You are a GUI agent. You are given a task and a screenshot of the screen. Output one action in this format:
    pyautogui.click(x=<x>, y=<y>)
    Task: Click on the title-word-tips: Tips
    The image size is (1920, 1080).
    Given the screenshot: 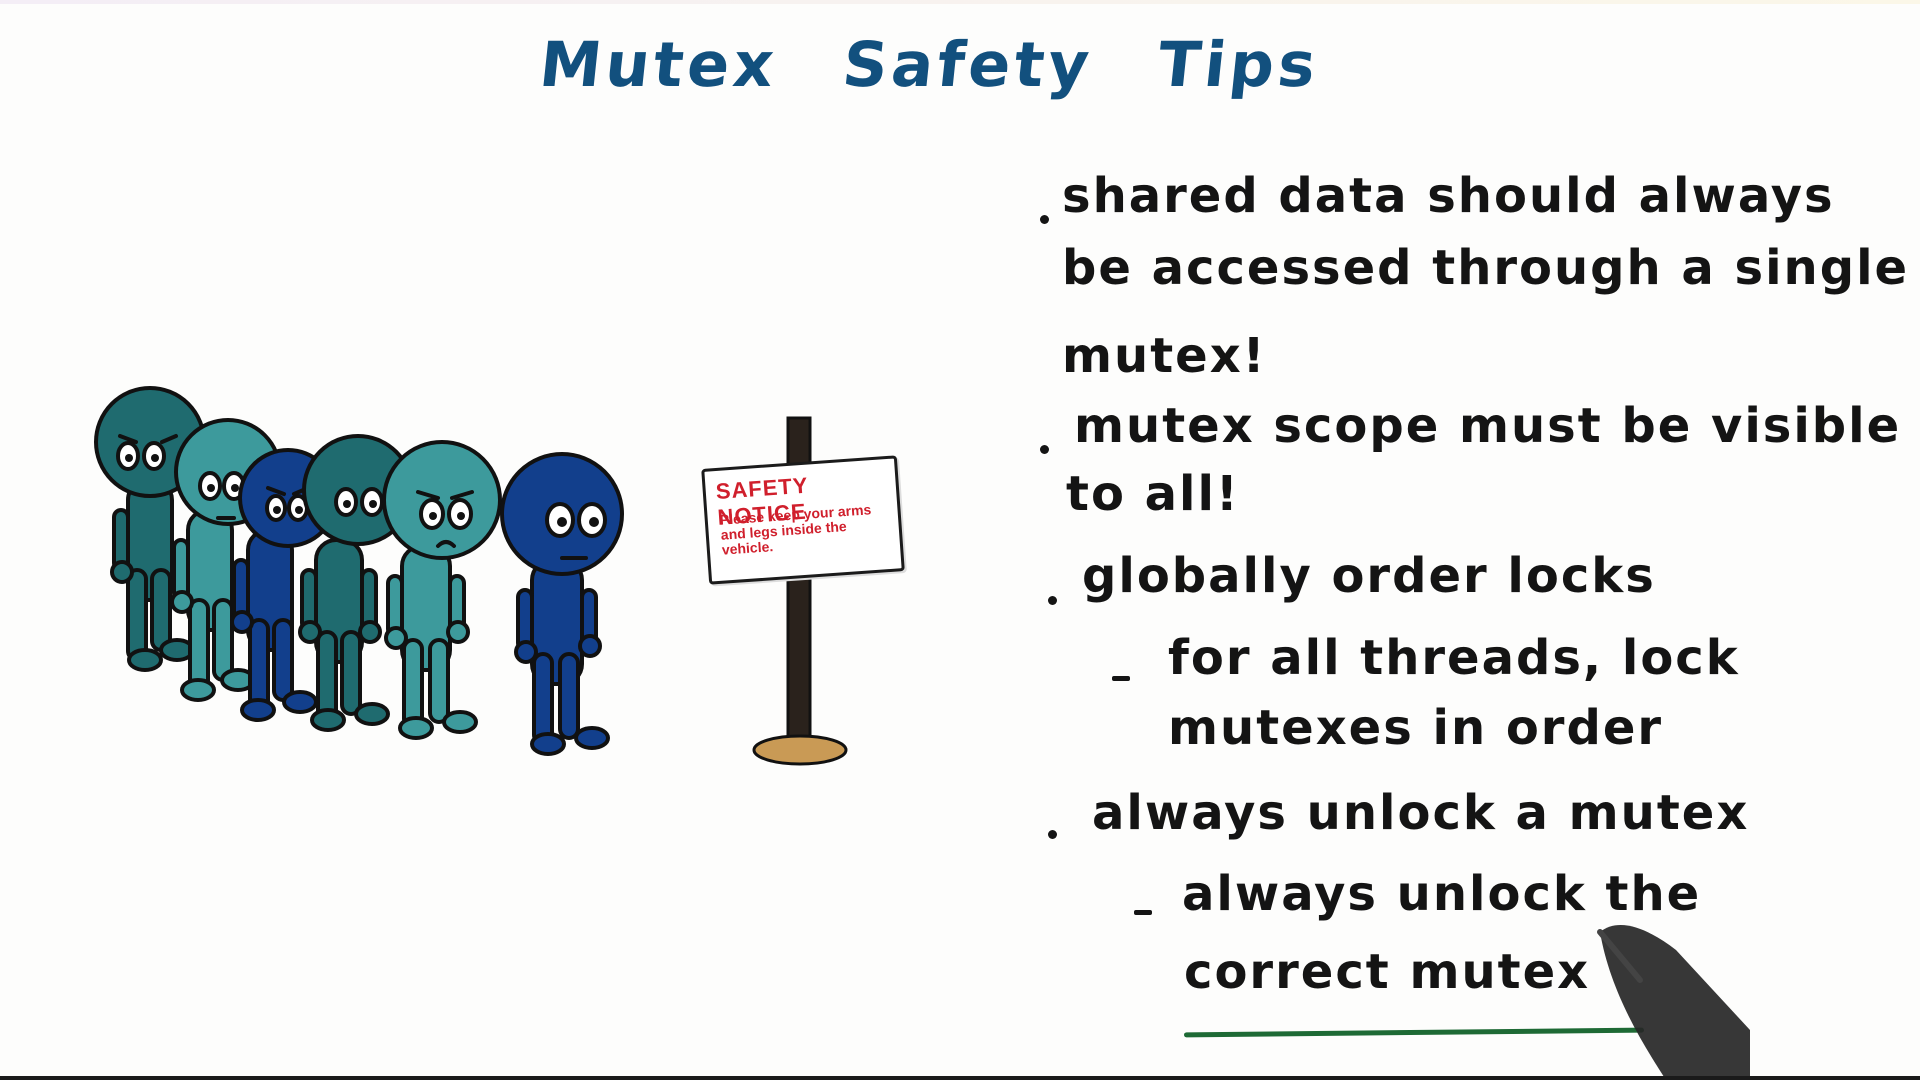 What is the action you would take?
    pyautogui.click(x=1238, y=64)
    